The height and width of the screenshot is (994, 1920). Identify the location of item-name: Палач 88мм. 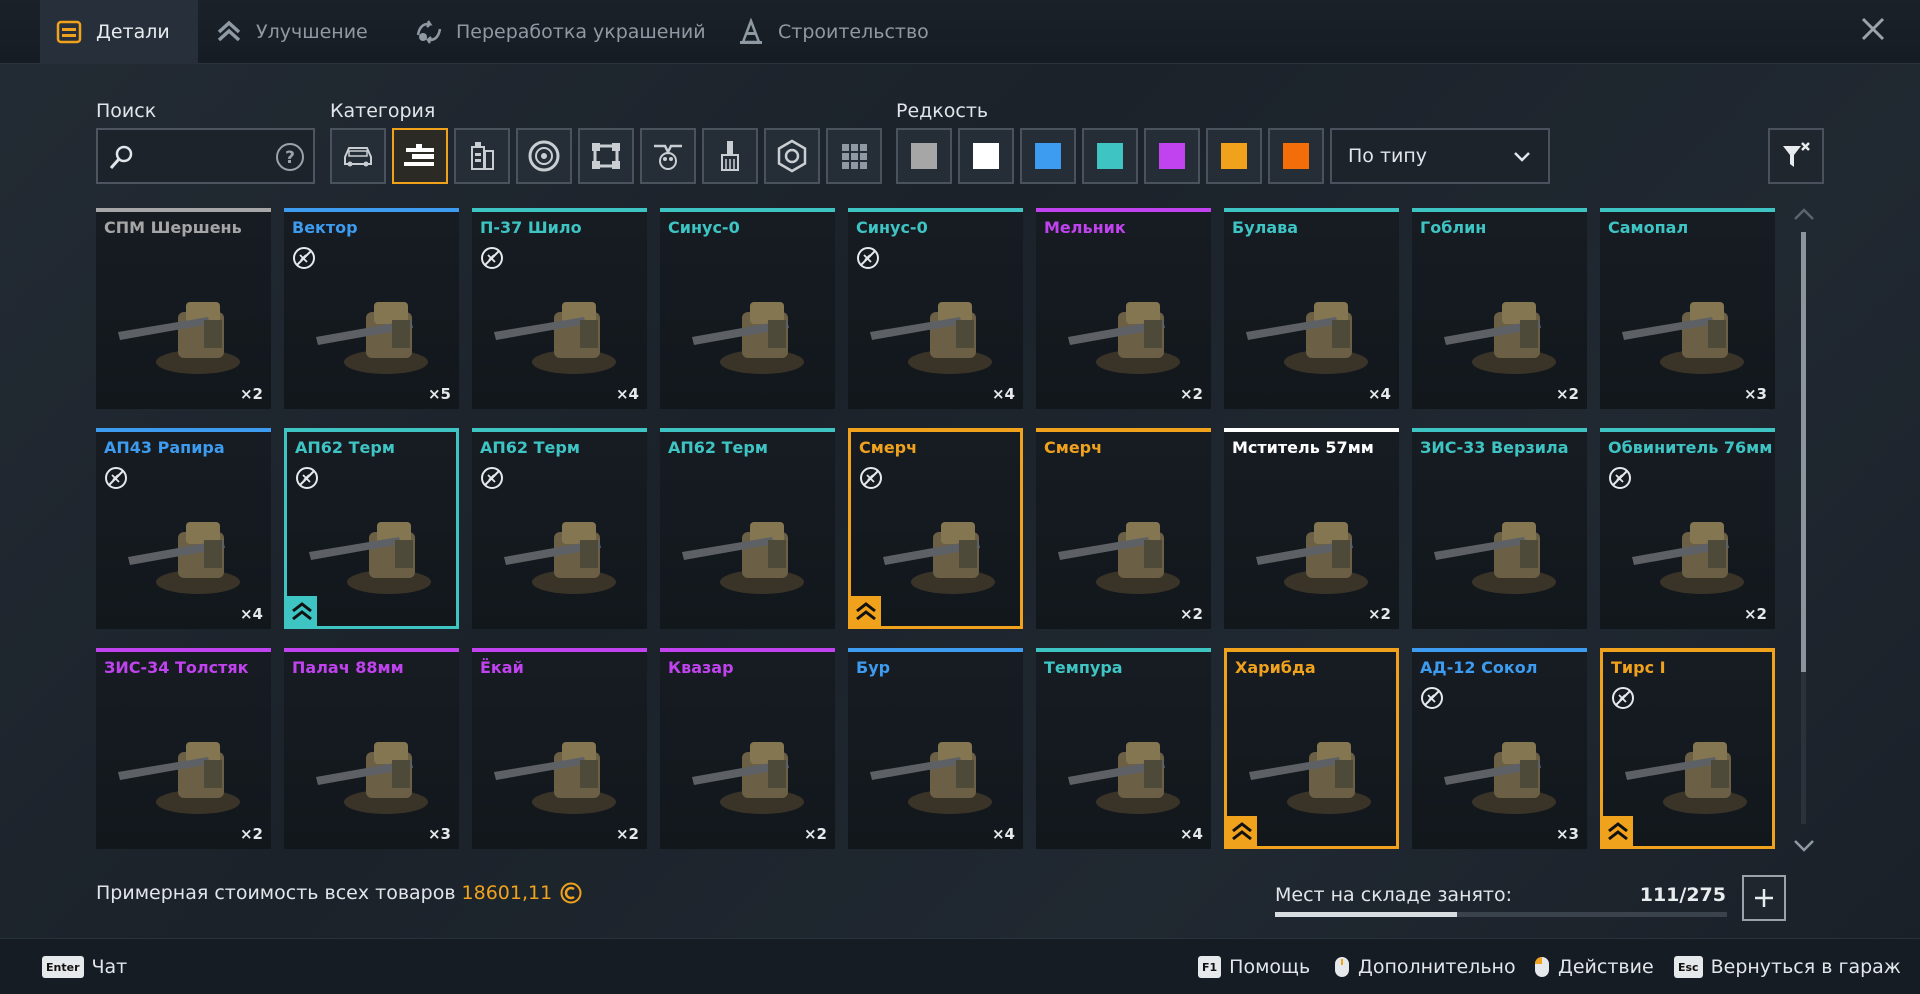
(348, 667).